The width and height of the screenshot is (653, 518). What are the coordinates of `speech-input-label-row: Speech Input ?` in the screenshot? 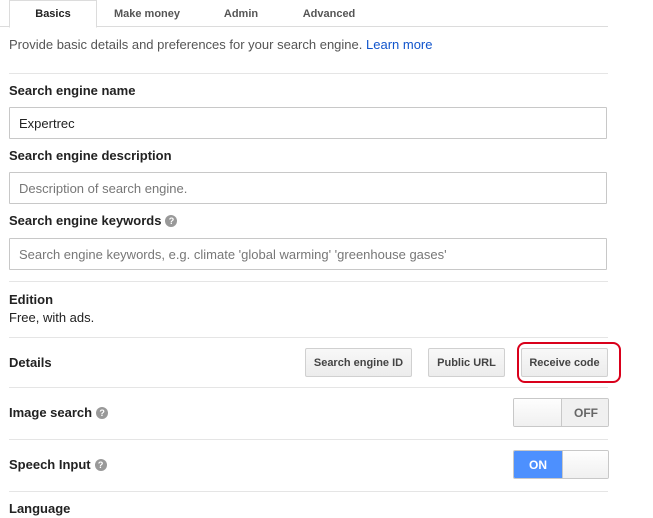 It's located at (58, 464).